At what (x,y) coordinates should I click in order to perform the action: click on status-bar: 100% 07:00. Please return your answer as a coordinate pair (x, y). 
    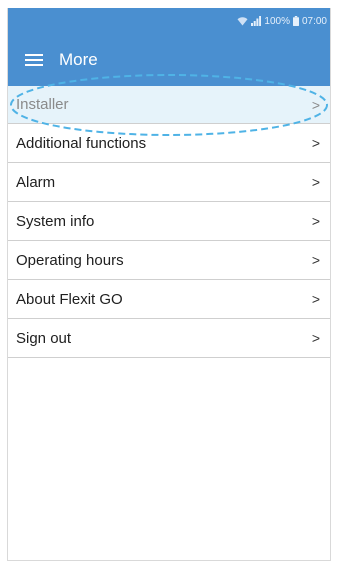
    Looking at the image, I should click on (282, 21).